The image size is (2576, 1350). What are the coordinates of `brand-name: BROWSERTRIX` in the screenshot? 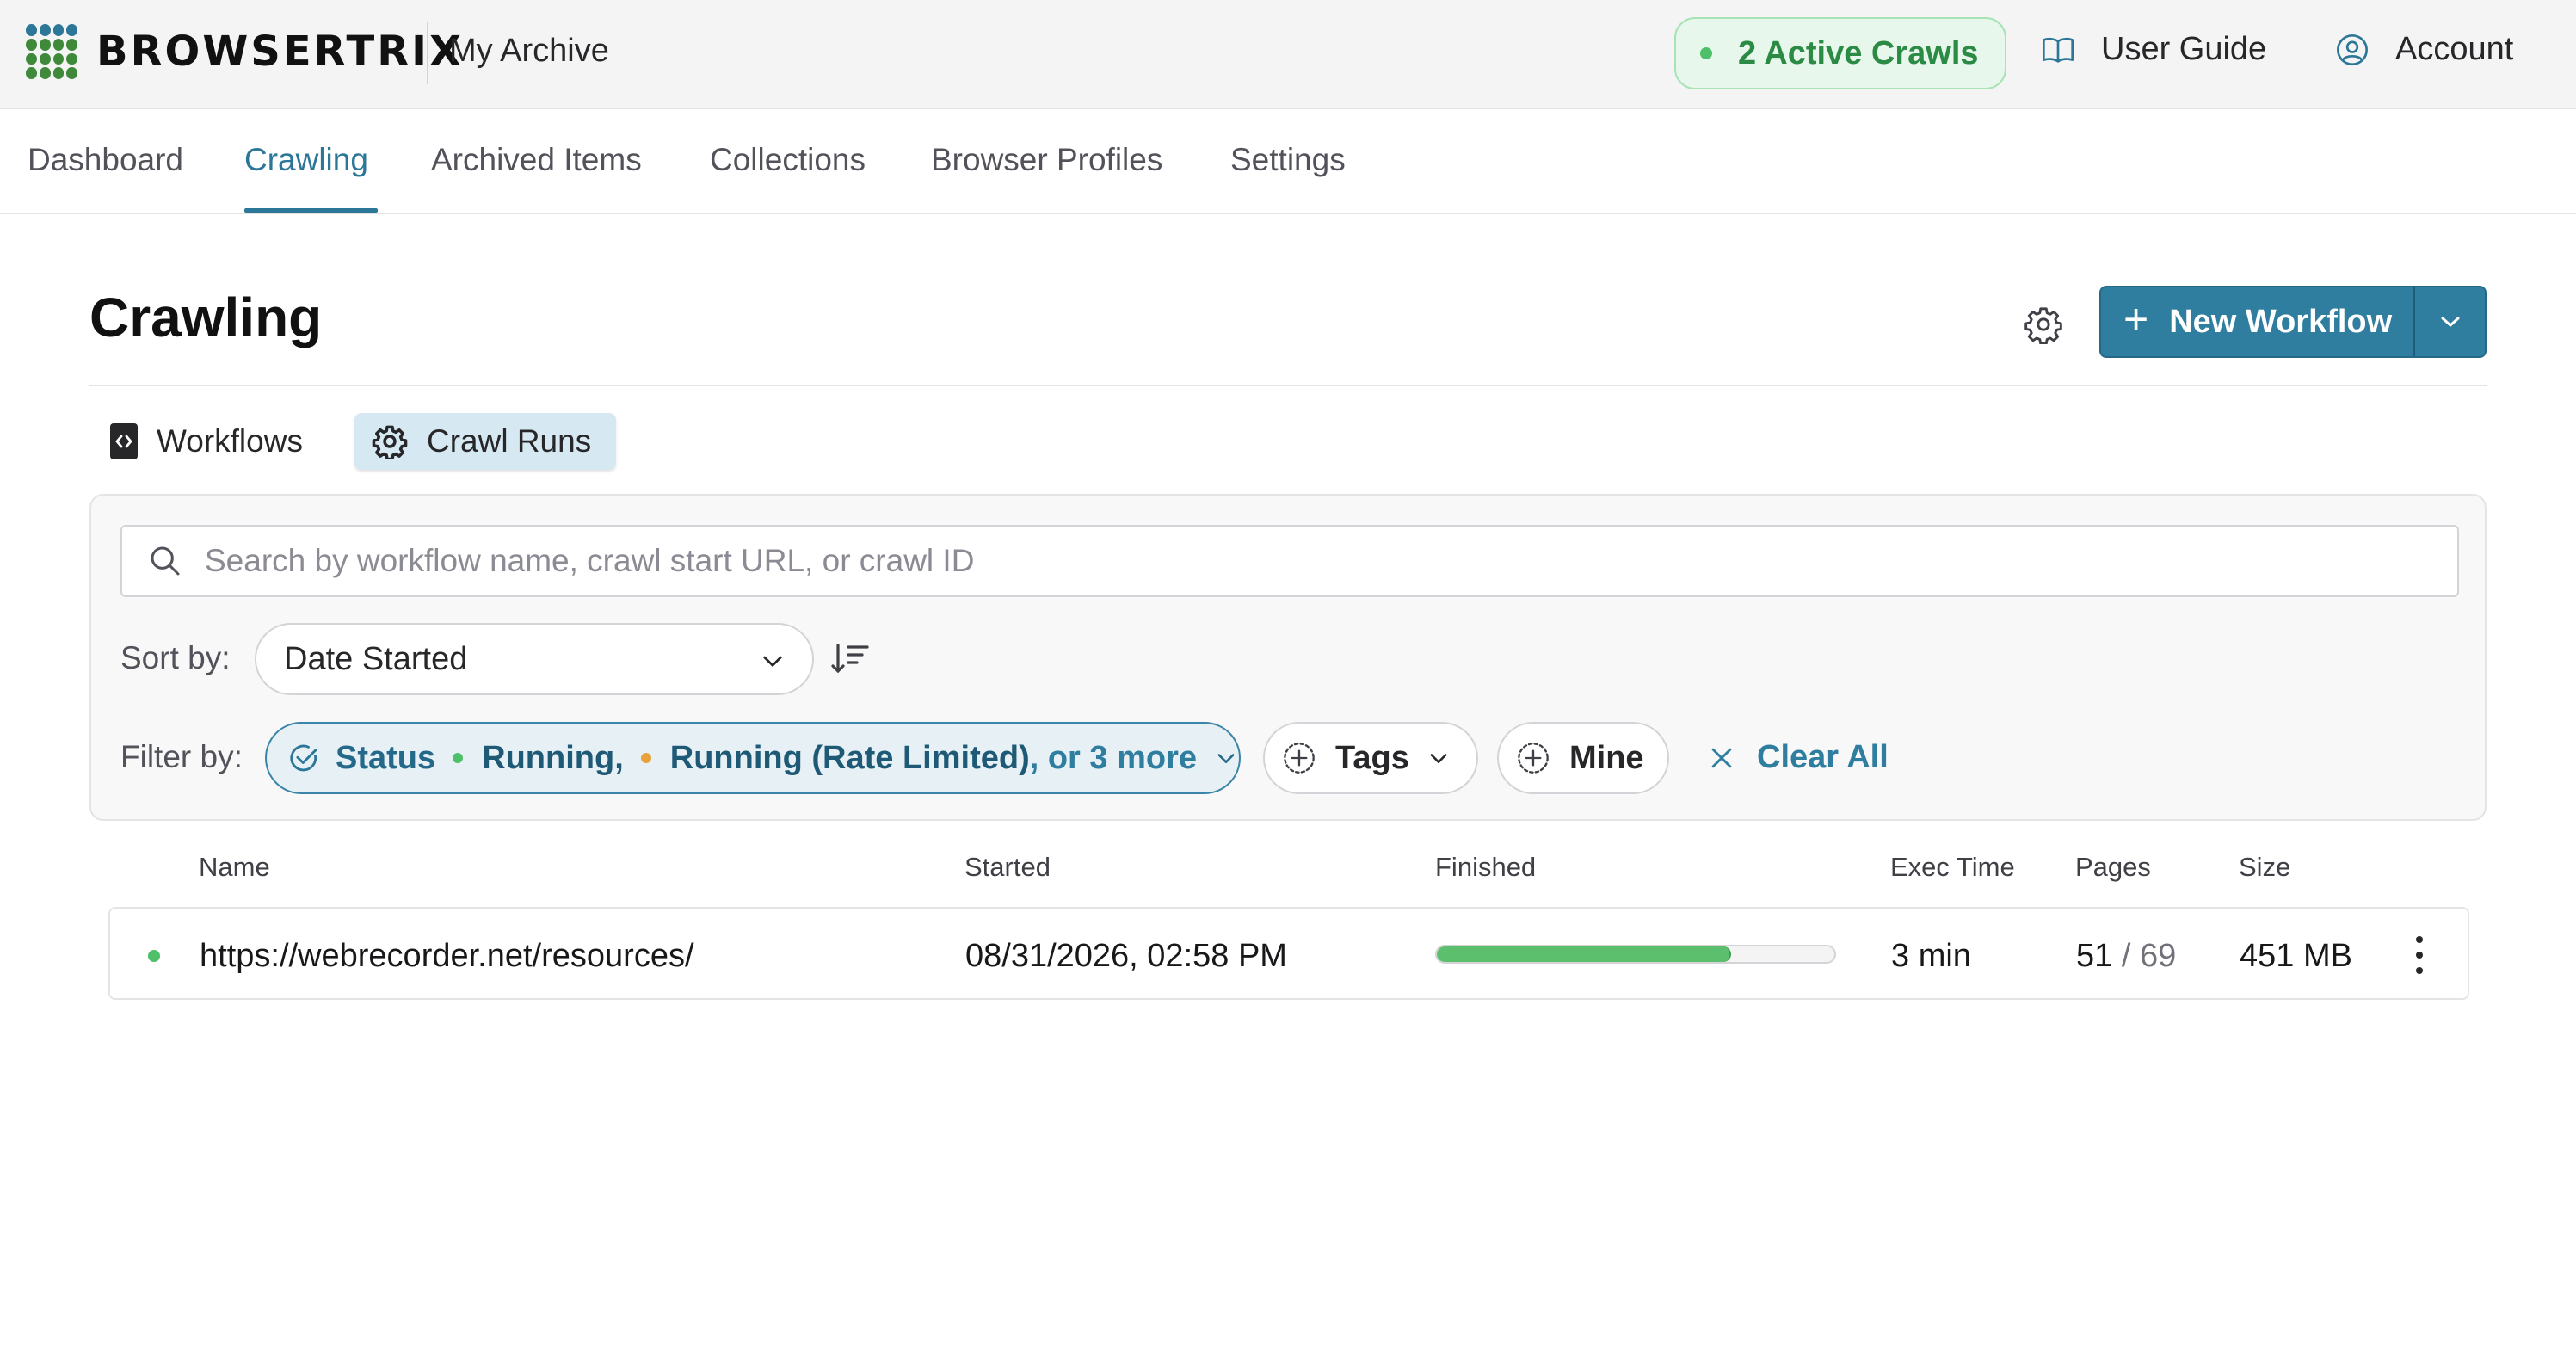 It's located at (280, 52).